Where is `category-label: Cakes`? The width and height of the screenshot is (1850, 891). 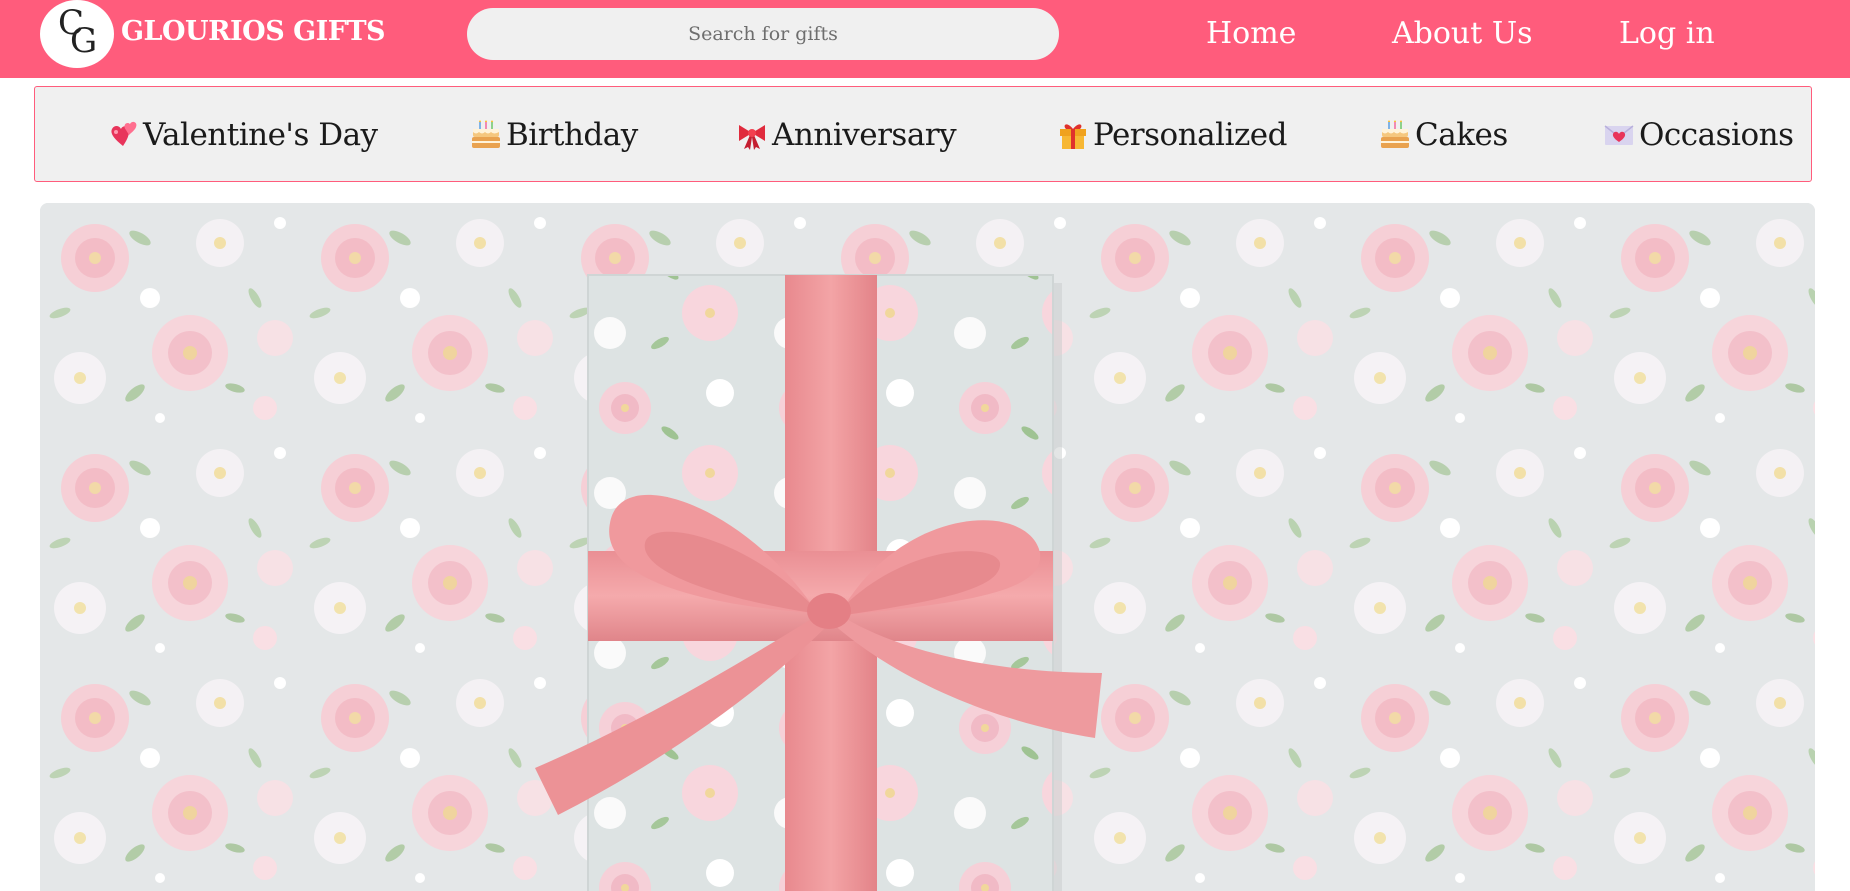 category-label: Cakes is located at coordinates (1461, 135).